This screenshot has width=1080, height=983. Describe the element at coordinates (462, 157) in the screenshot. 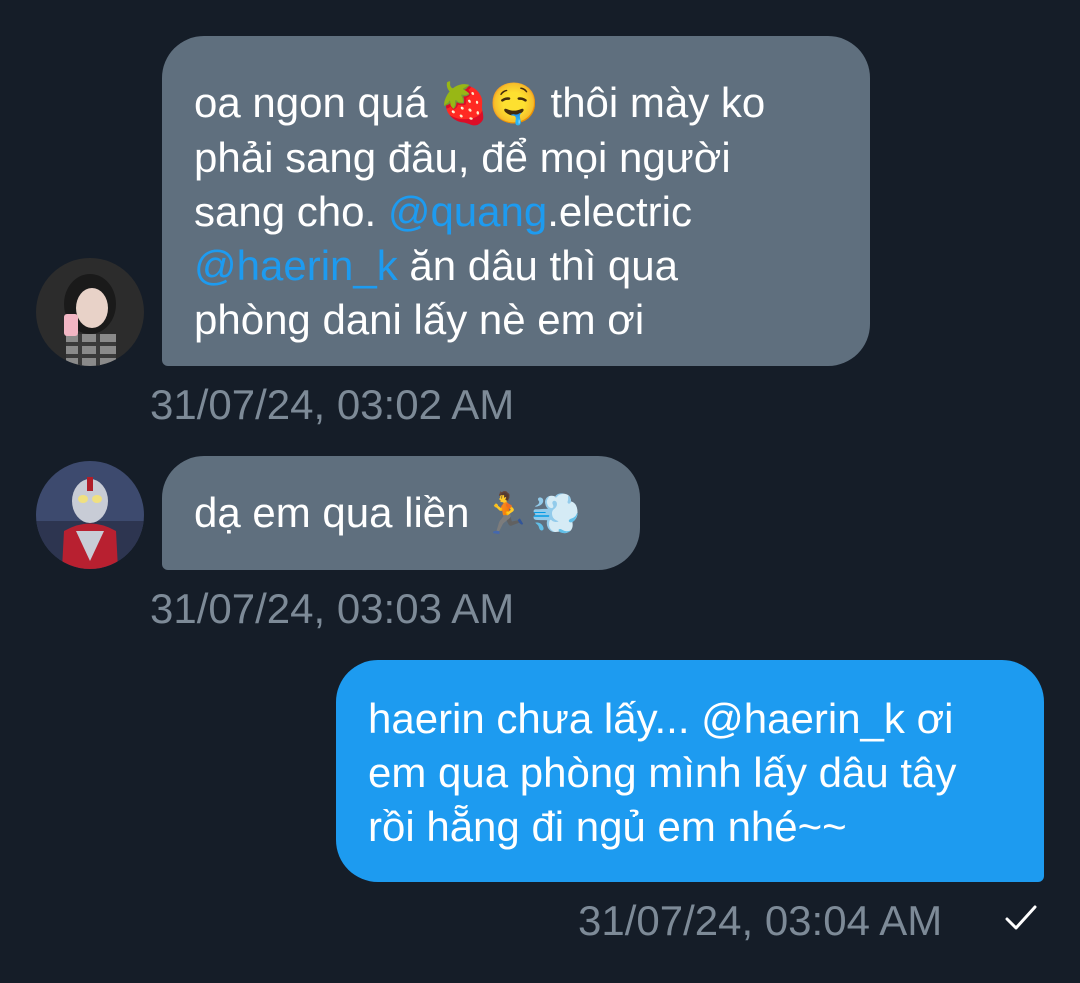

I see `message-text-segment: phải sang đâu, để mọi người` at that location.